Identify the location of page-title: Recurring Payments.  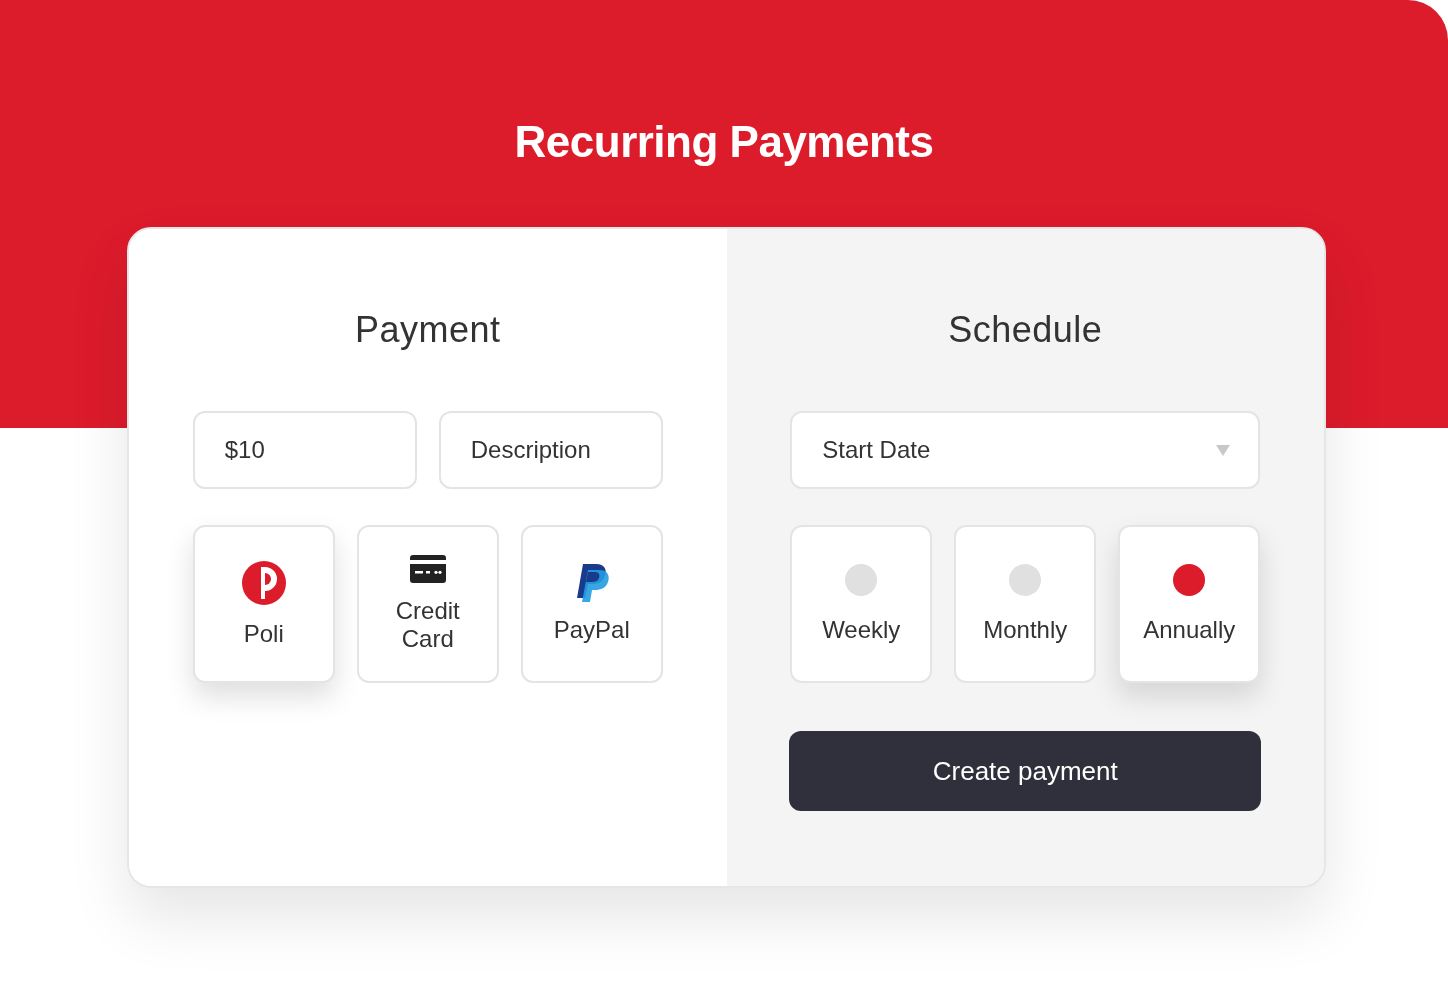
(724, 142).